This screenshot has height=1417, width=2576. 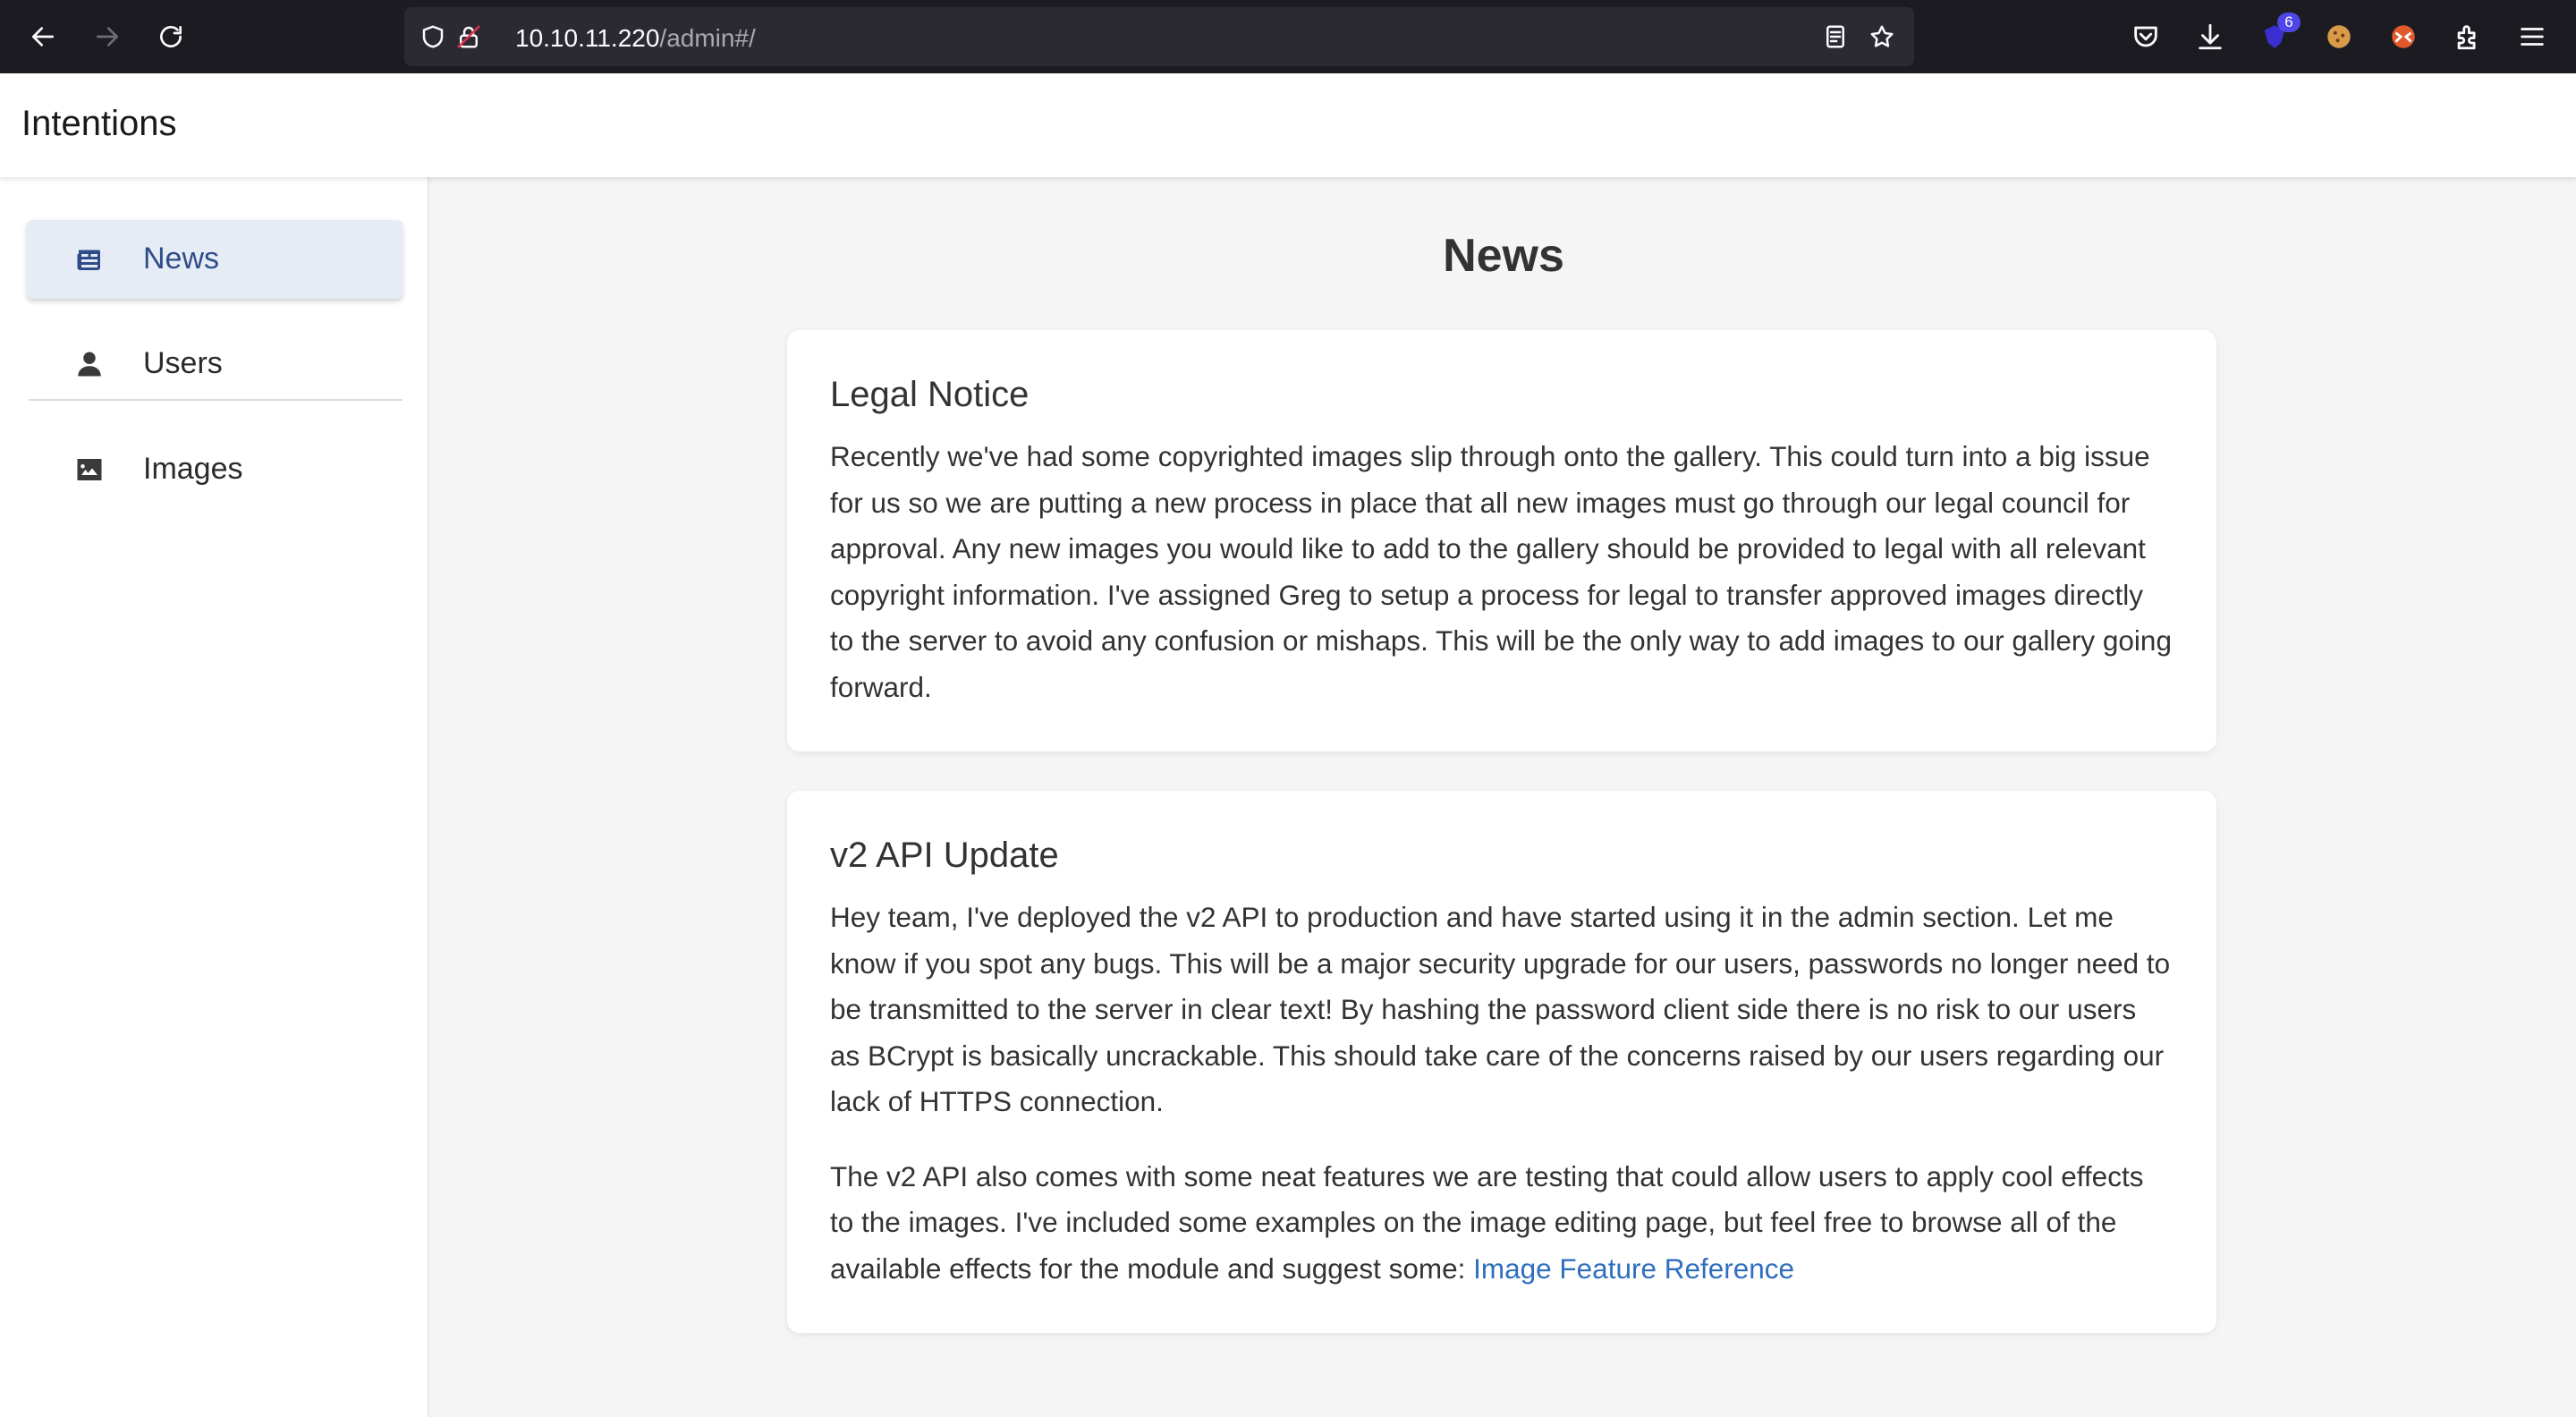 I want to click on app-header: Intentions, so click(x=1288, y=125).